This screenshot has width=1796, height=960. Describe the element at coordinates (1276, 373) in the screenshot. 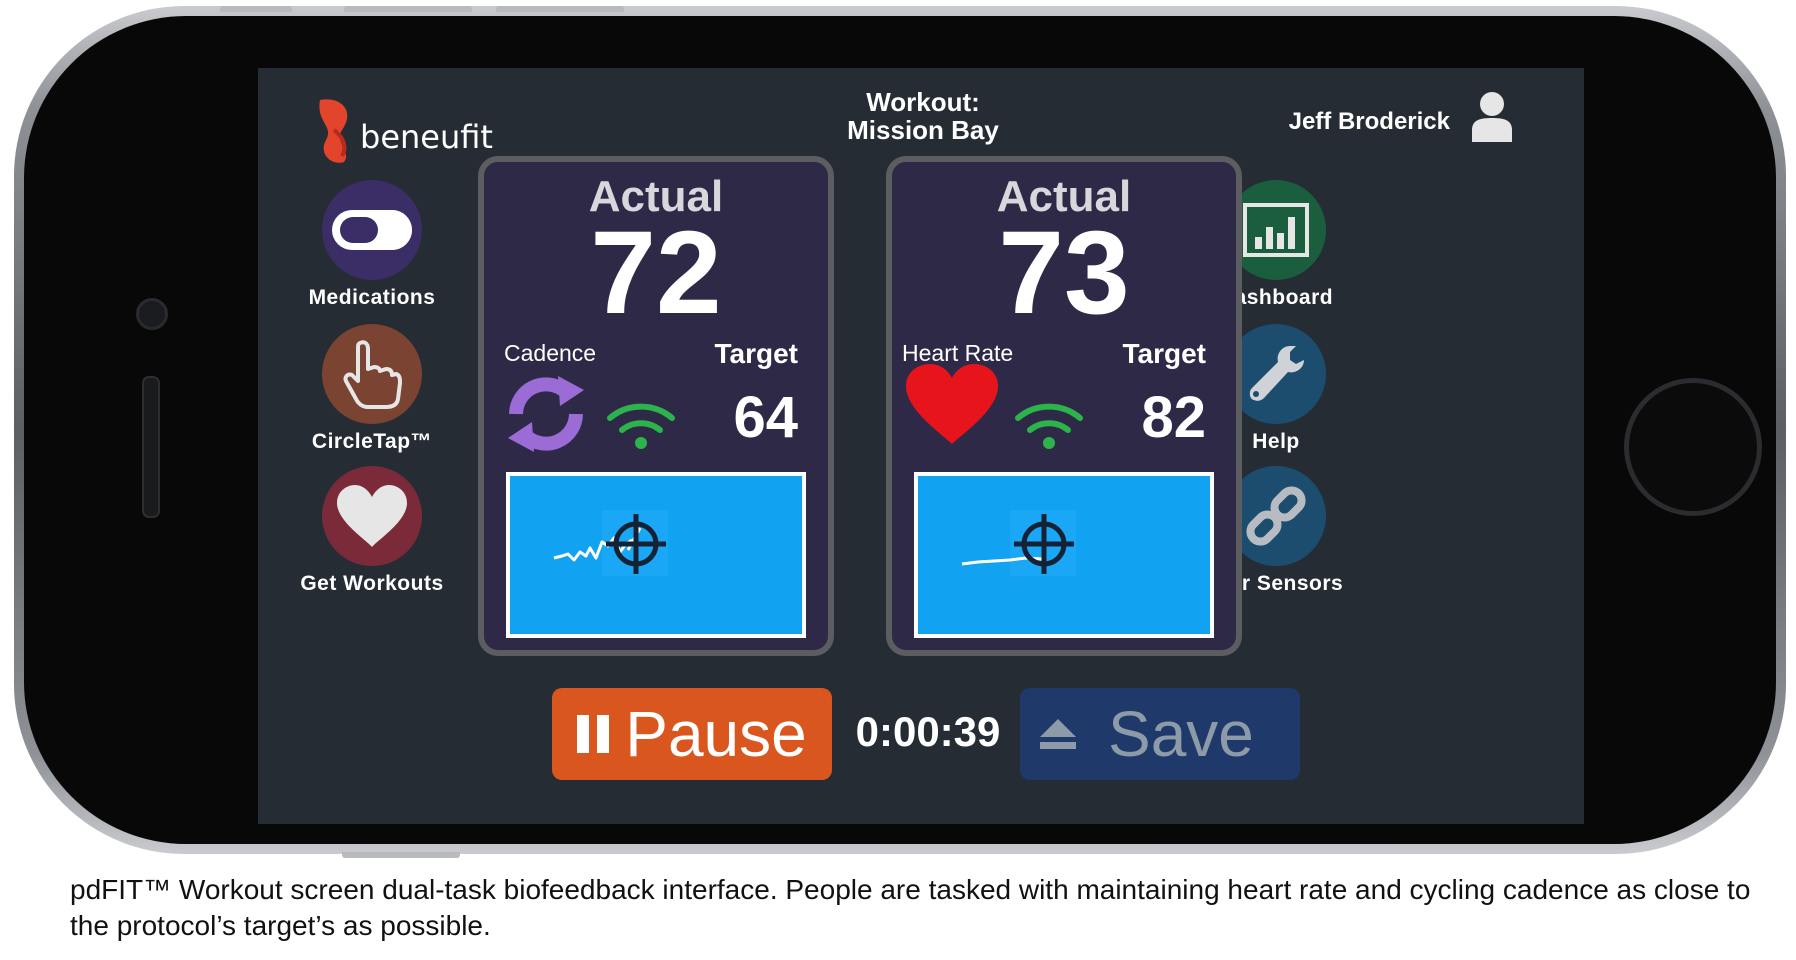

I see `wrench-icon` at that location.